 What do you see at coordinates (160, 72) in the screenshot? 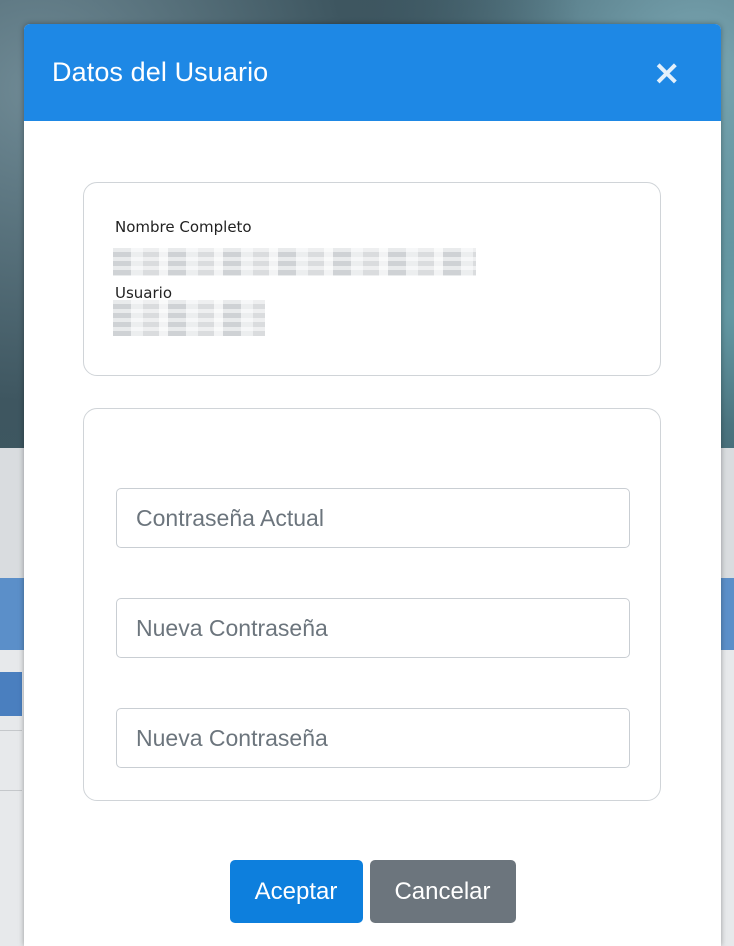
I see `modal-title: Datos del Usuario` at bounding box center [160, 72].